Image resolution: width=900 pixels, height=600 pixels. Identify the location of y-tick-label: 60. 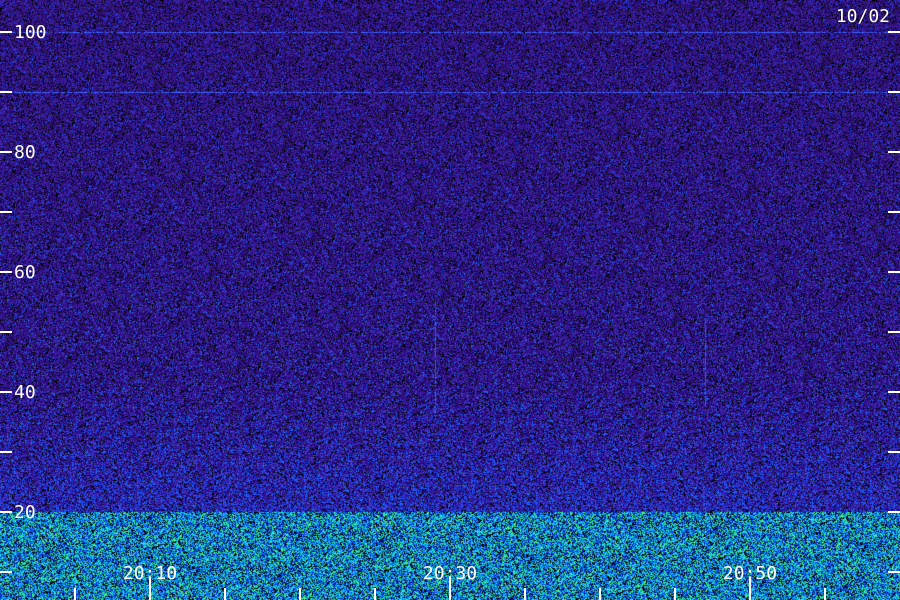
(25, 272).